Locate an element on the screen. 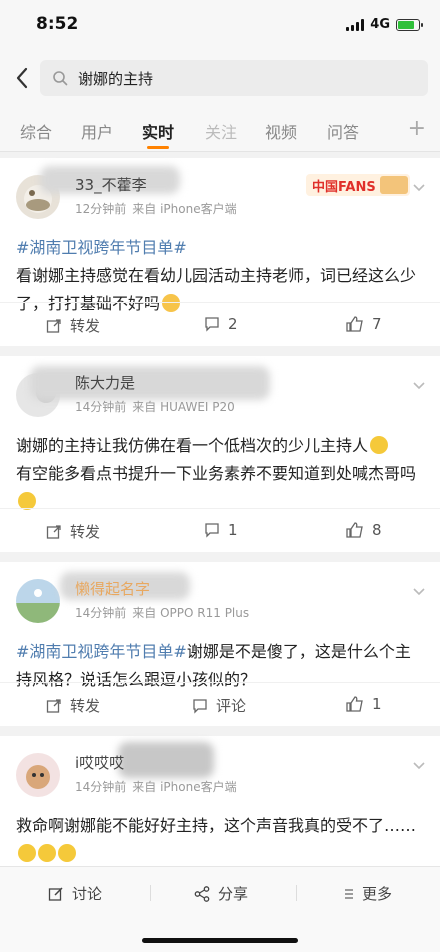 Image resolution: width=440 pixels, height=952 pixels. search-query: 谢娜的主持 is located at coordinates (116, 78).